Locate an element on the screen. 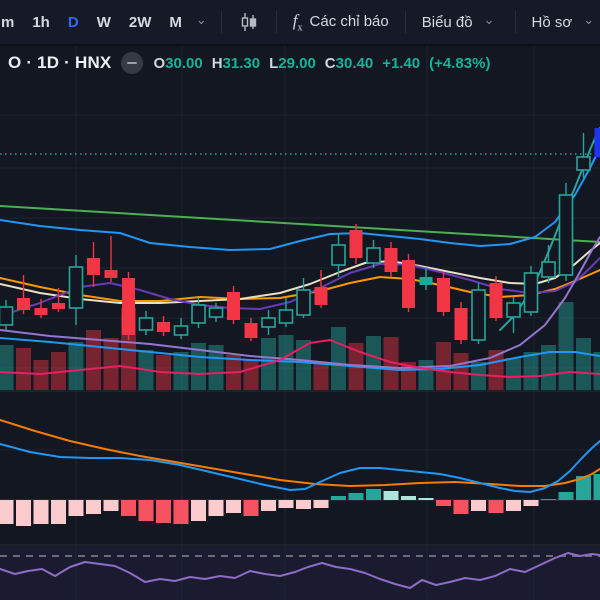 Image resolution: width=600 pixels, height=600 pixels. timeframe-button-1w: W is located at coordinates (104, 22).